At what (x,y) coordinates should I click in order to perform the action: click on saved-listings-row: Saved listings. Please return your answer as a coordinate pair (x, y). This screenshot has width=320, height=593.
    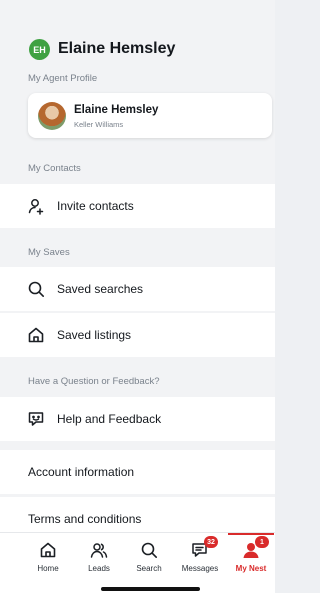
    Looking at the image, I should click on (137, 335).